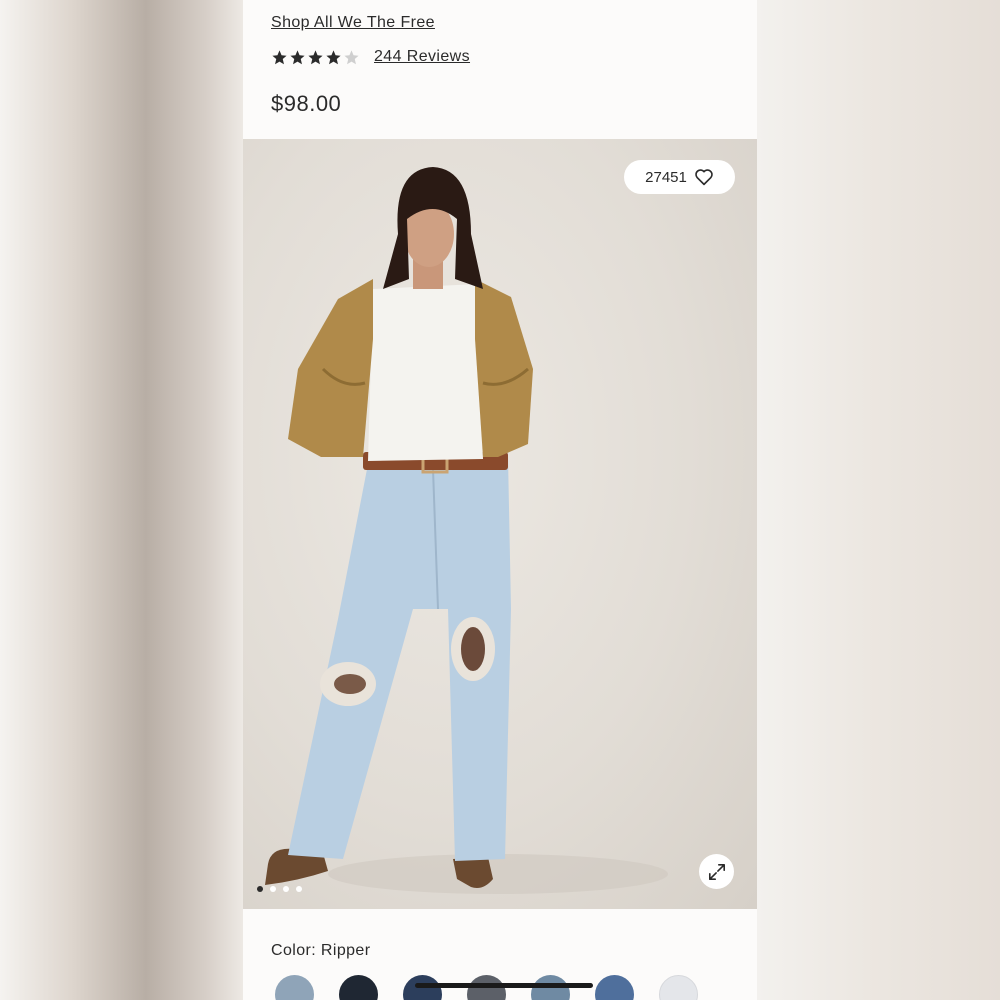 The height and width of the screenshot is (1000, 1000). Describe the element at coordinates (425, 372) in the screenshot. I see `t-shirt` at that location.